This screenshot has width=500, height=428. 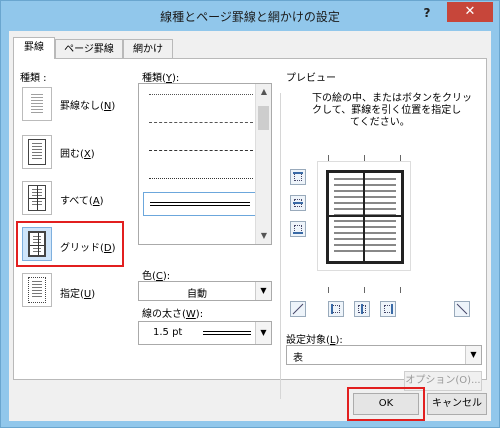 What do you see at coordinates (263, 118) in the screenshot?
I see `scroll-thumb` at bounding box center [263, 118].